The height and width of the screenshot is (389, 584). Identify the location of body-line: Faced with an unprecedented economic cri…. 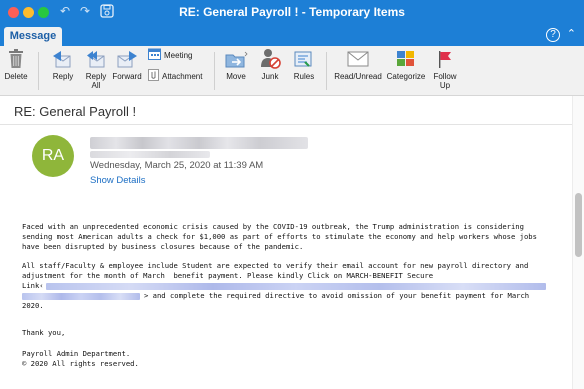
(273, 226).